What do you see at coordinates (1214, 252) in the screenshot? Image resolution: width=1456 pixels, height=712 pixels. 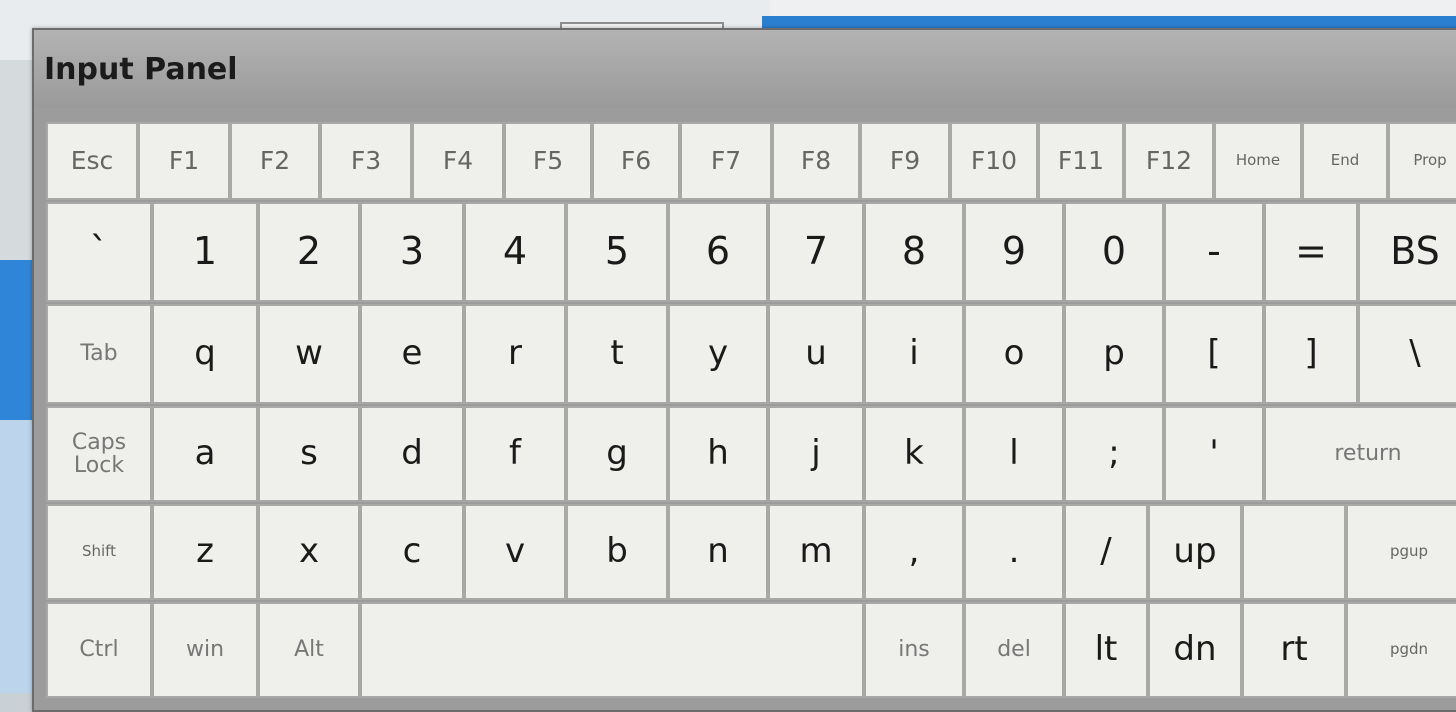 I see `key-minus: -` at bounding box center [1214, 252].